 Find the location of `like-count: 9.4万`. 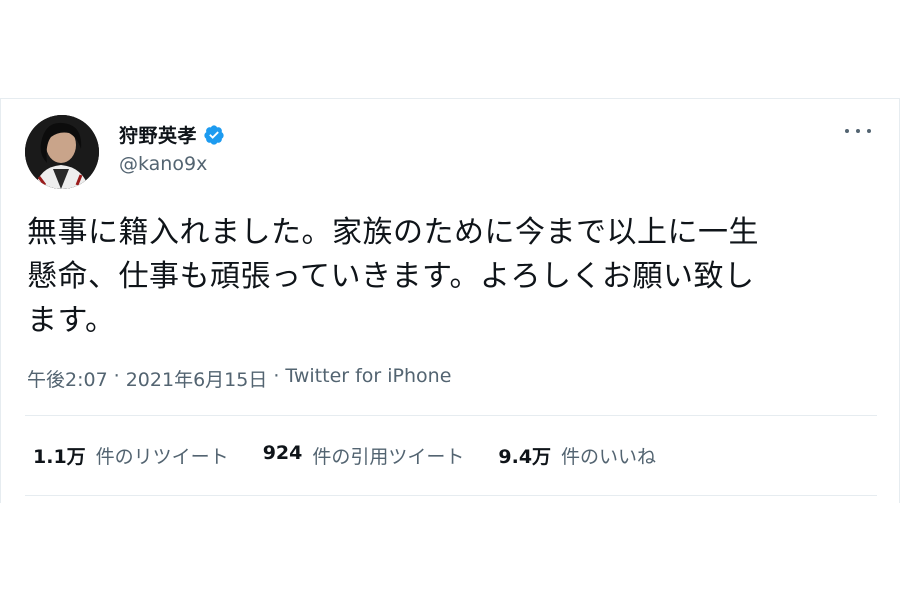

like-count: 9.4万 is located at coordinates (525, 457).